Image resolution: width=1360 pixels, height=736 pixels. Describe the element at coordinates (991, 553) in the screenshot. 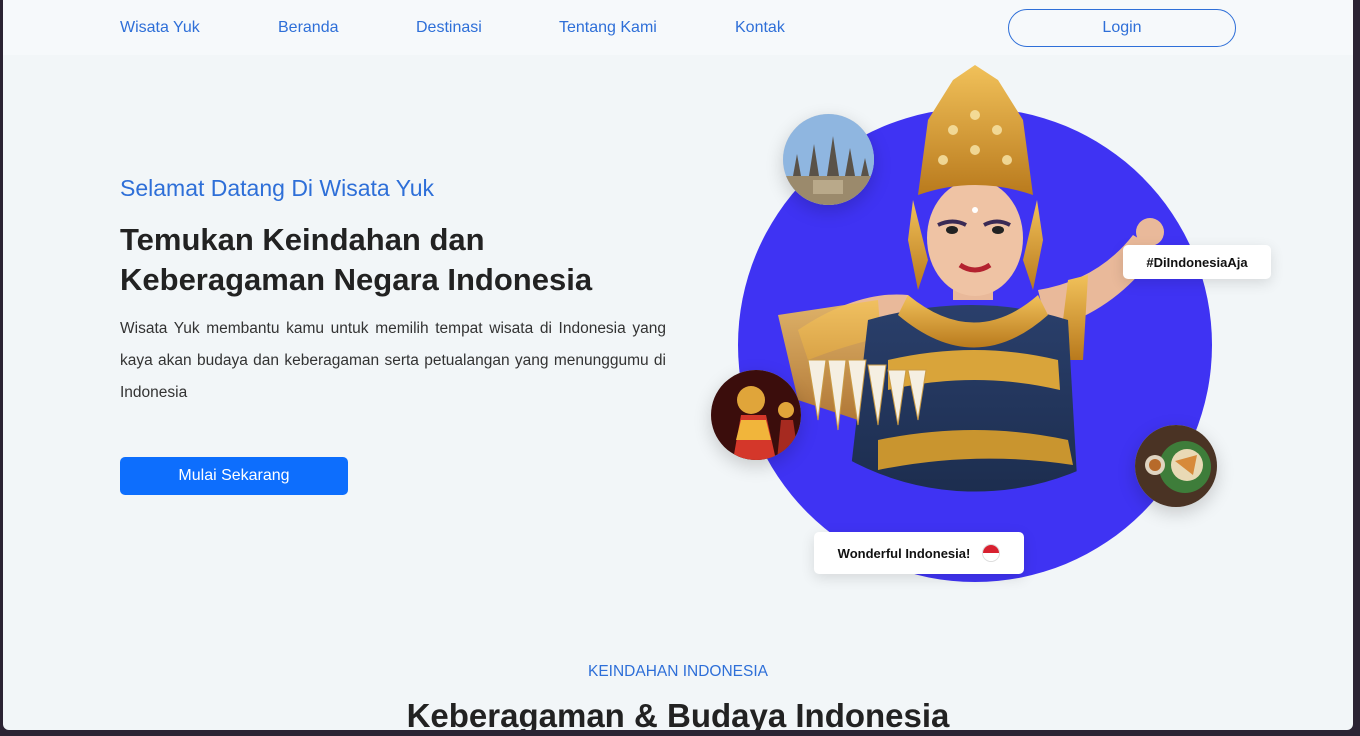

I see `indonesia-flag-icon` at that location.